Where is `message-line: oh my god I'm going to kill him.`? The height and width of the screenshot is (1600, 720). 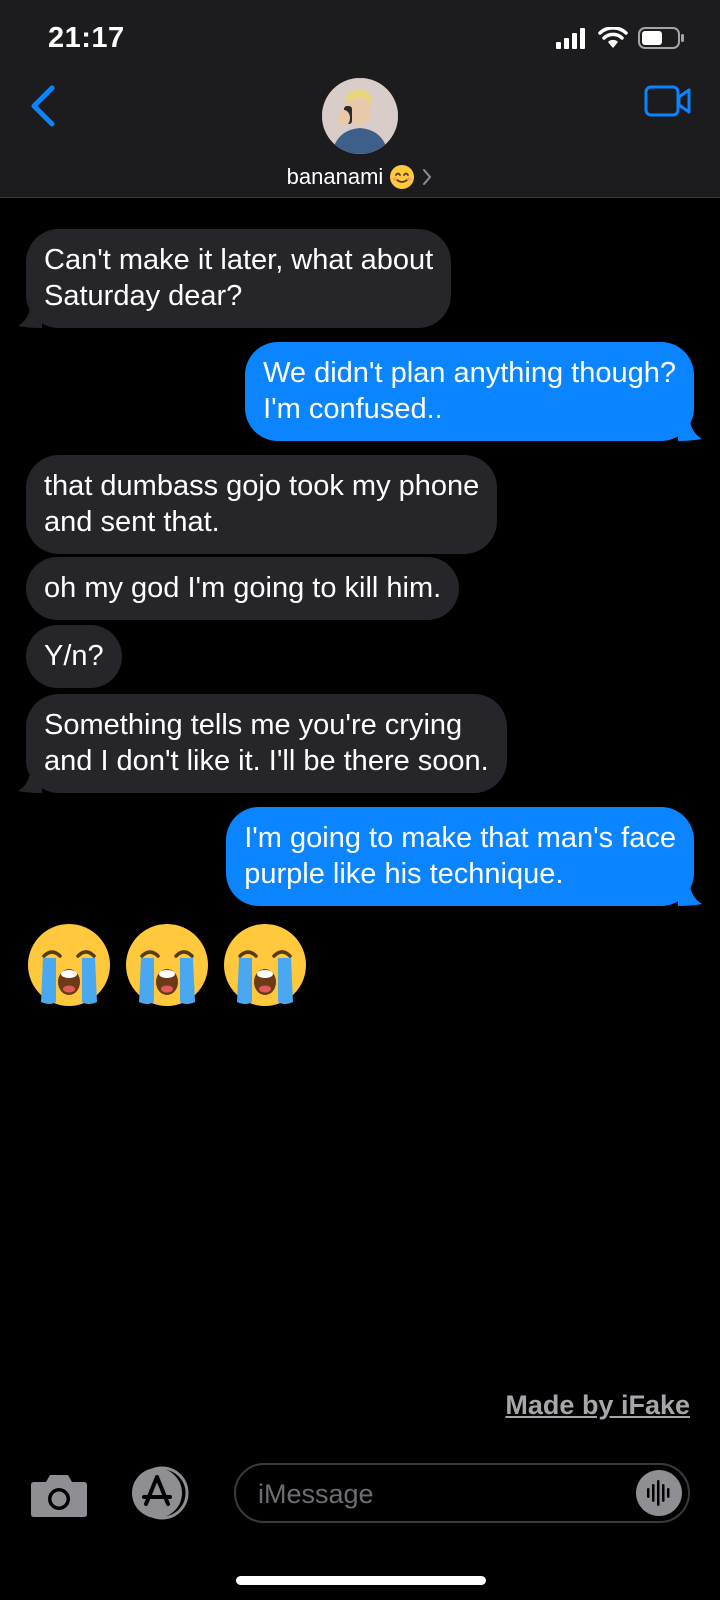
message-line: oh my god I'm going to kill him. is located at coordinates (243, 588).